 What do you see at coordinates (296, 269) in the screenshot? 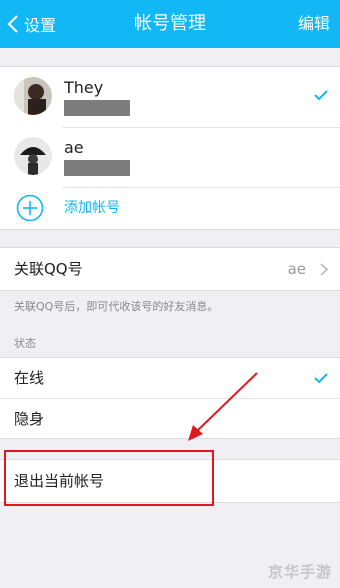
I see `linked-qq-value: ae` at bounding box center [296, 269].